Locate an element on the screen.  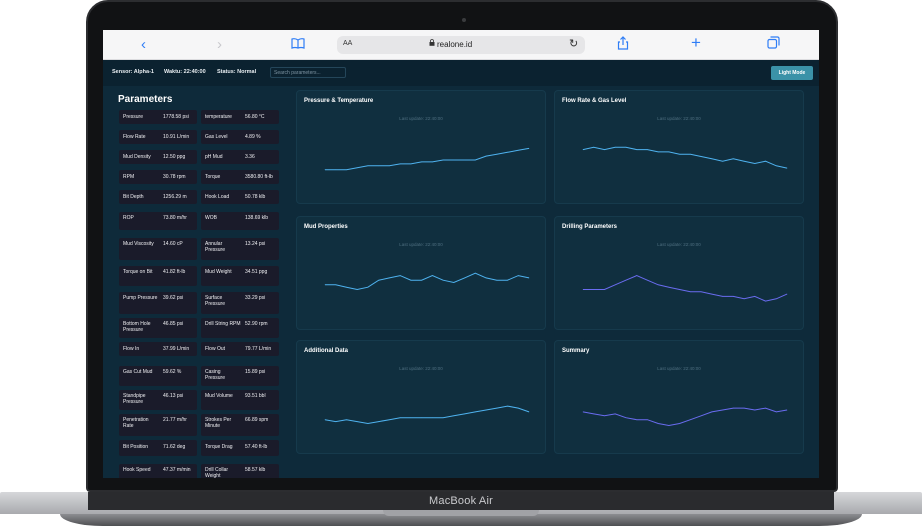
param-value: 4.89 % is located at coordinates (253, 137).